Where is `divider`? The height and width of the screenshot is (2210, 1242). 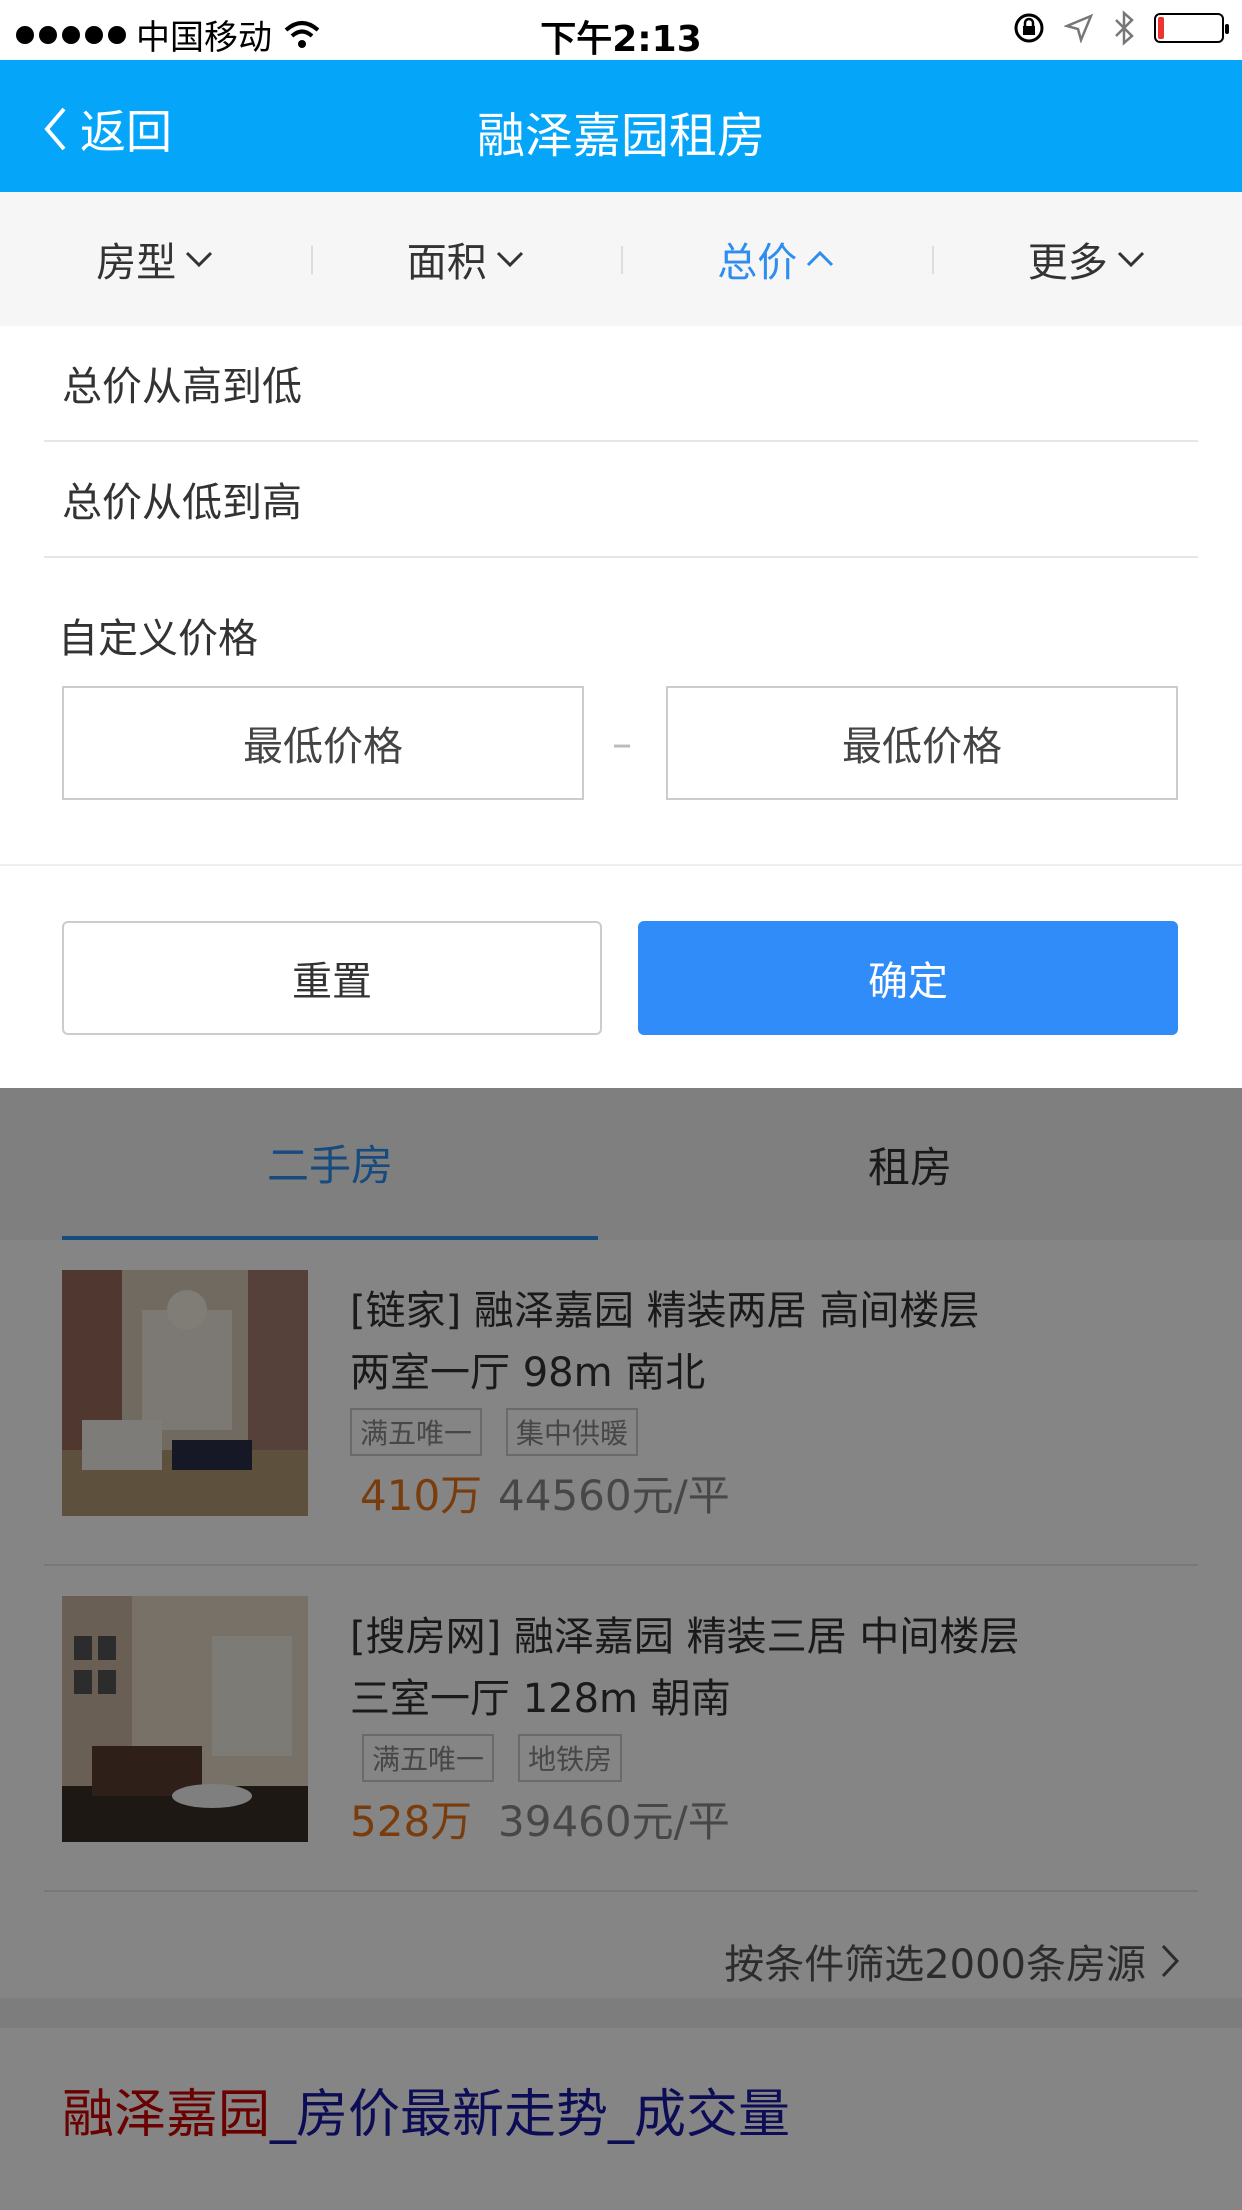 divider is located at coordinates (621, 865).